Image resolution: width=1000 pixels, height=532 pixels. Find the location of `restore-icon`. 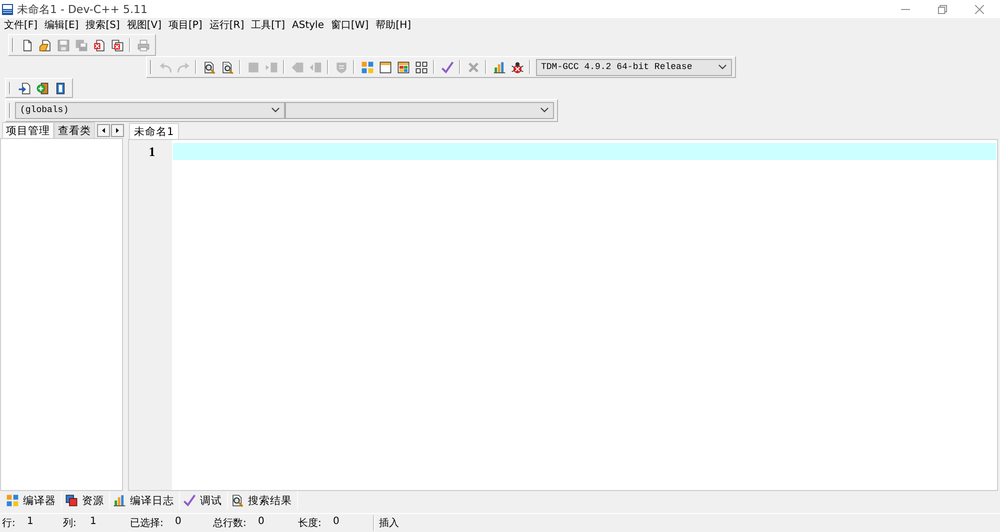

restore-icon is located at coordinates (942, 9).